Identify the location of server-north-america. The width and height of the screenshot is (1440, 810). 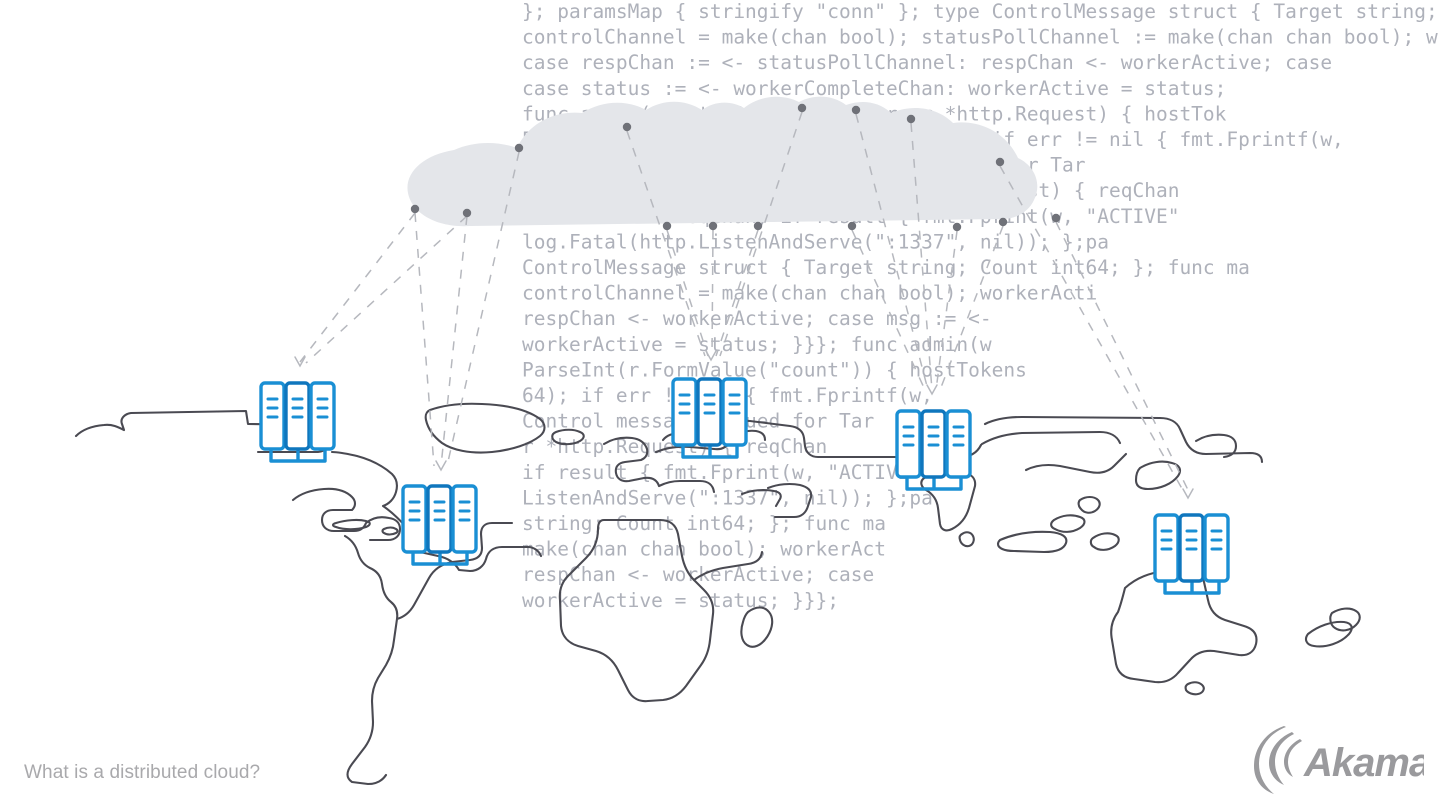
(298, 426).